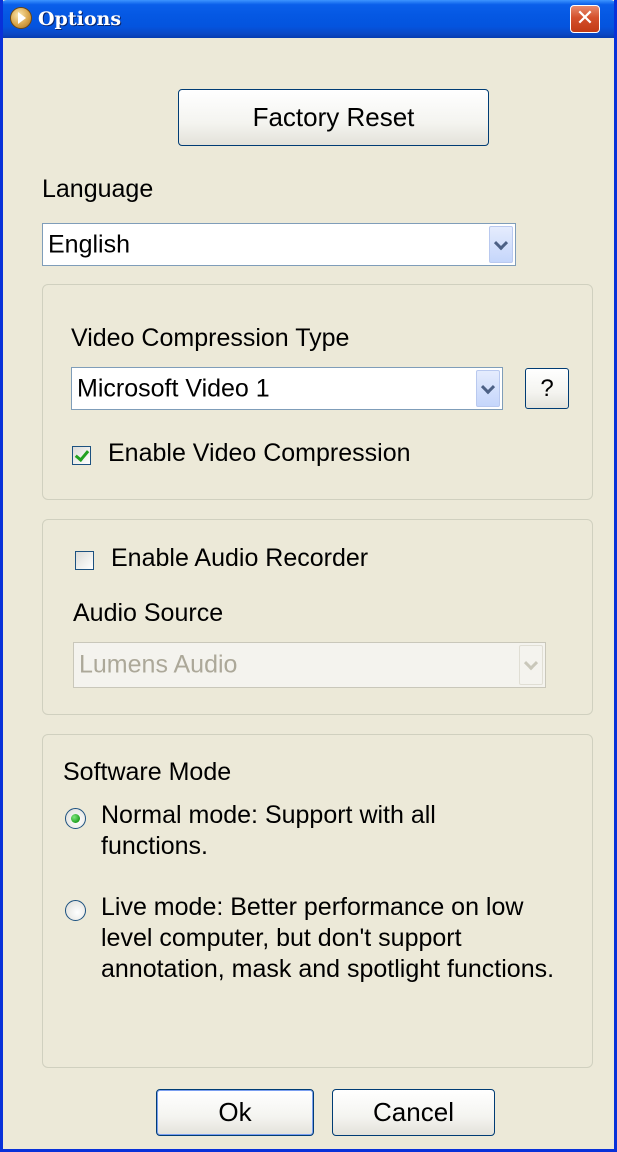  I want to click on normal-mode-radio, so click(75, 818).